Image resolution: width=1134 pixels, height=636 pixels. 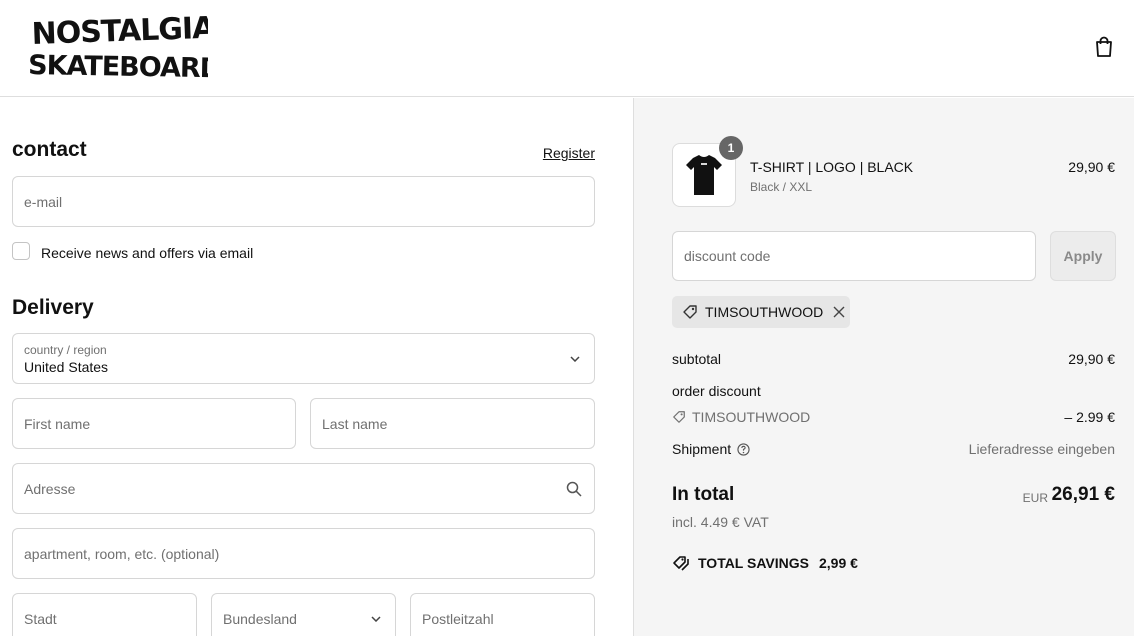 I want to click on order-discount-label: order discount, so click(x=716, y=391).